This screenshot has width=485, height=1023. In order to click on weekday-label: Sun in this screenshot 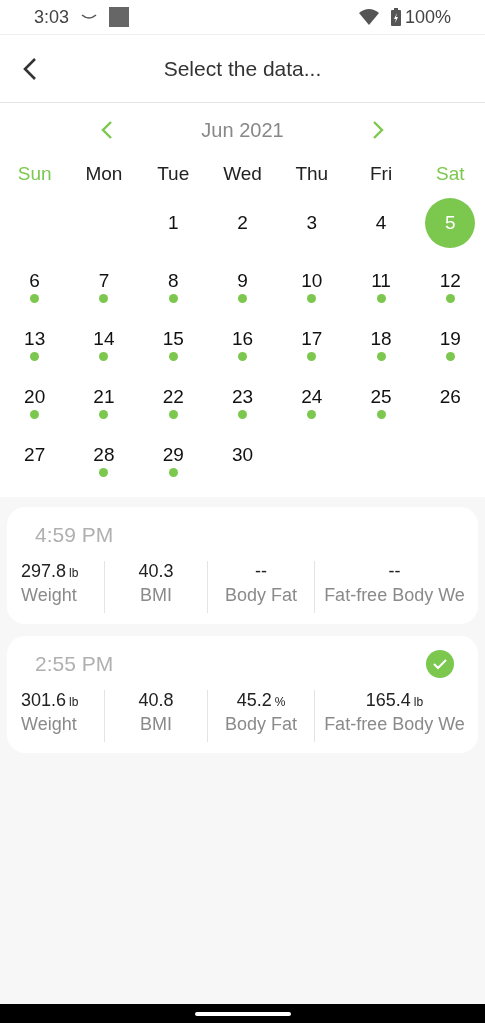, I will do `click(34, 174)`.